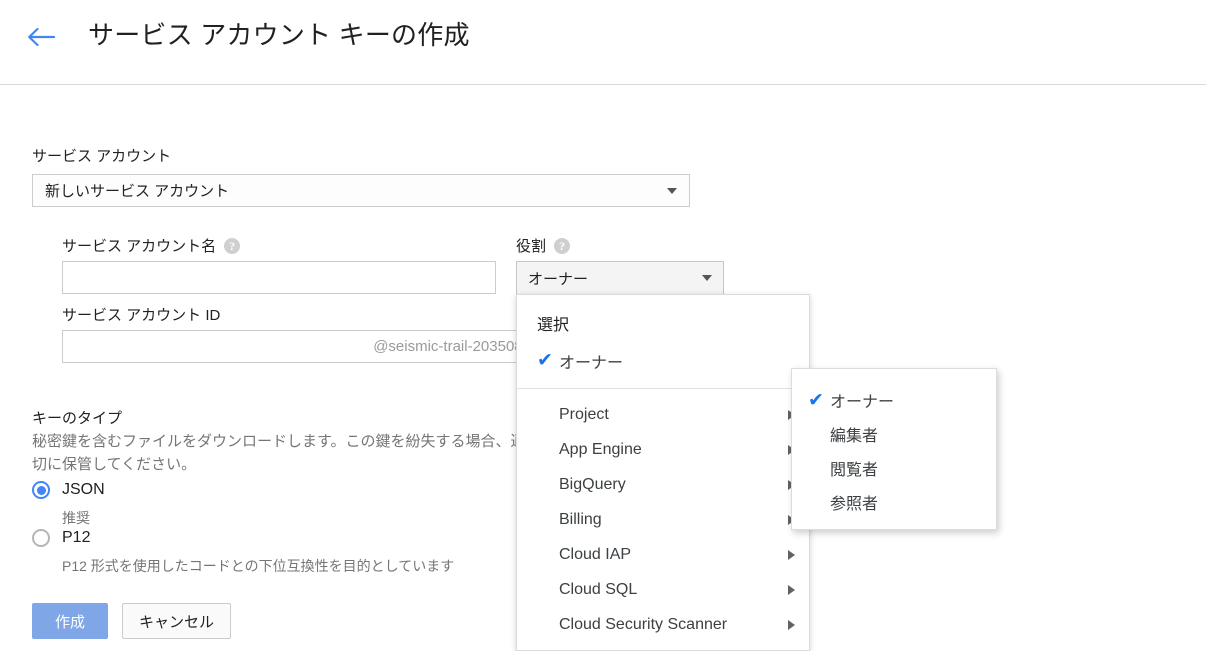 The height and width of the screenshot is (651, 1206). Describe the element at coordinates (41, 538) in the screenshot. I see `radio-unselected-icon` at that location.